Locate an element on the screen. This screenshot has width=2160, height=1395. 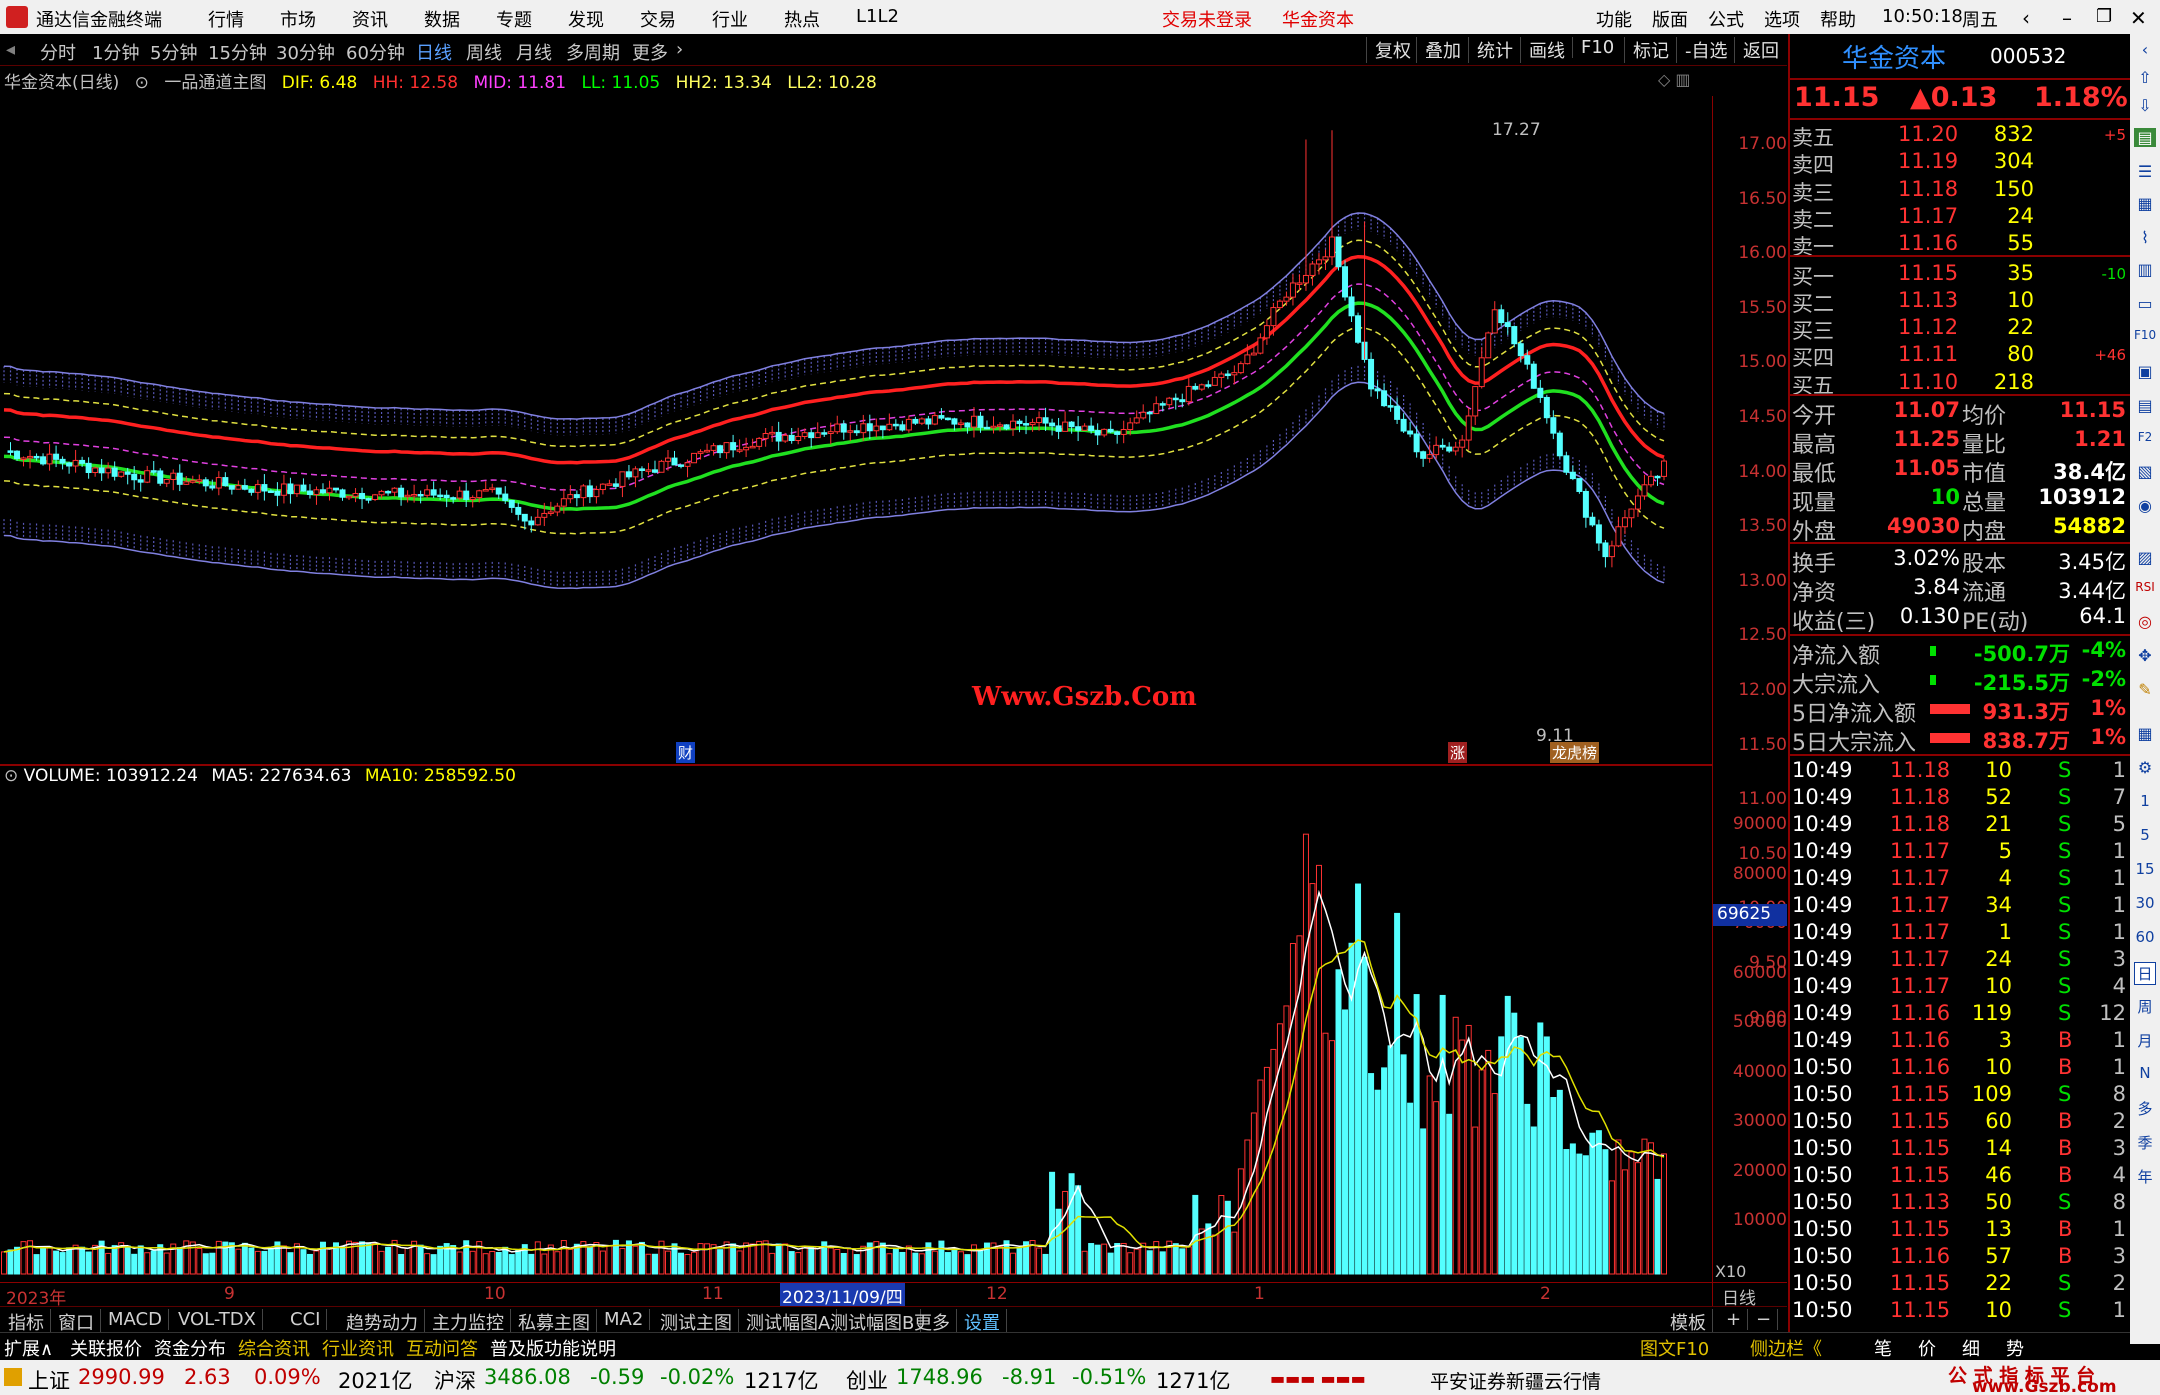
candle-icon: ▥ is located at coordinates (2145, 269).